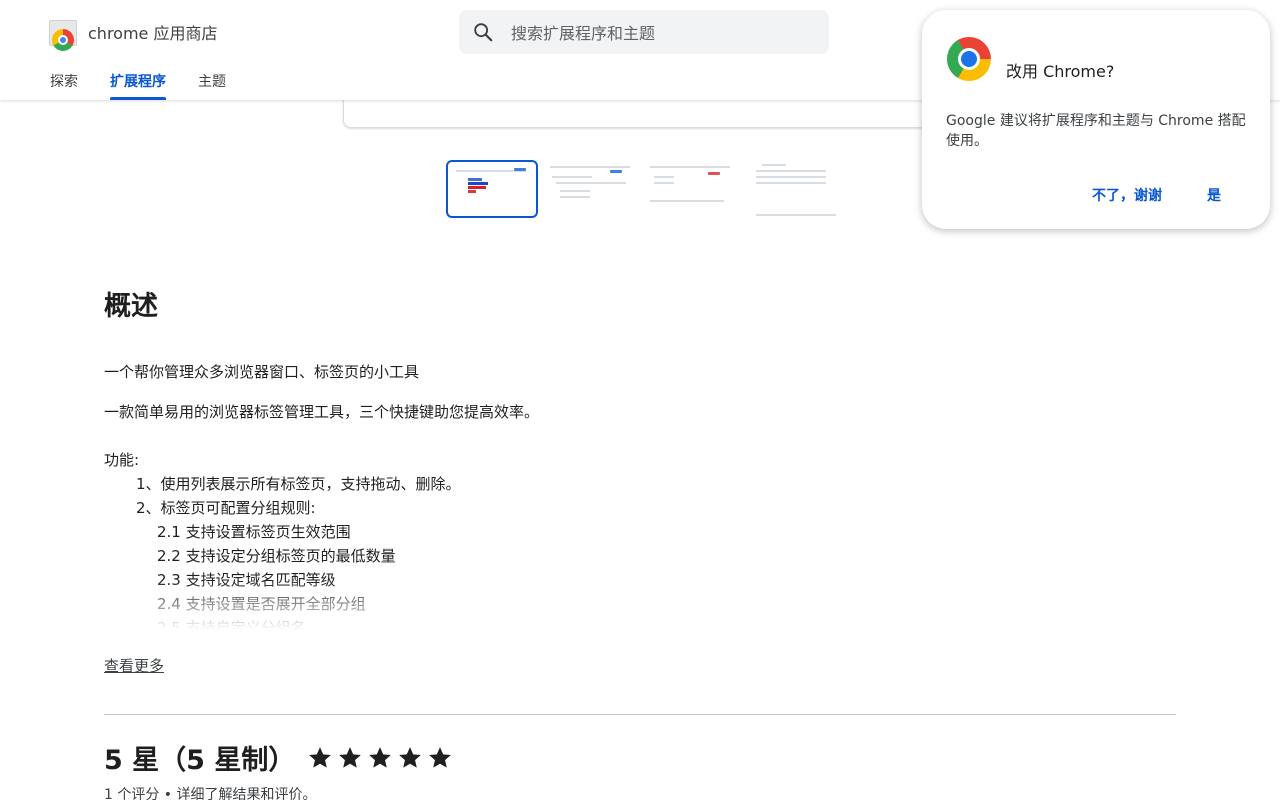  I want to click on webstore-logo-icon, so click(63, 34).